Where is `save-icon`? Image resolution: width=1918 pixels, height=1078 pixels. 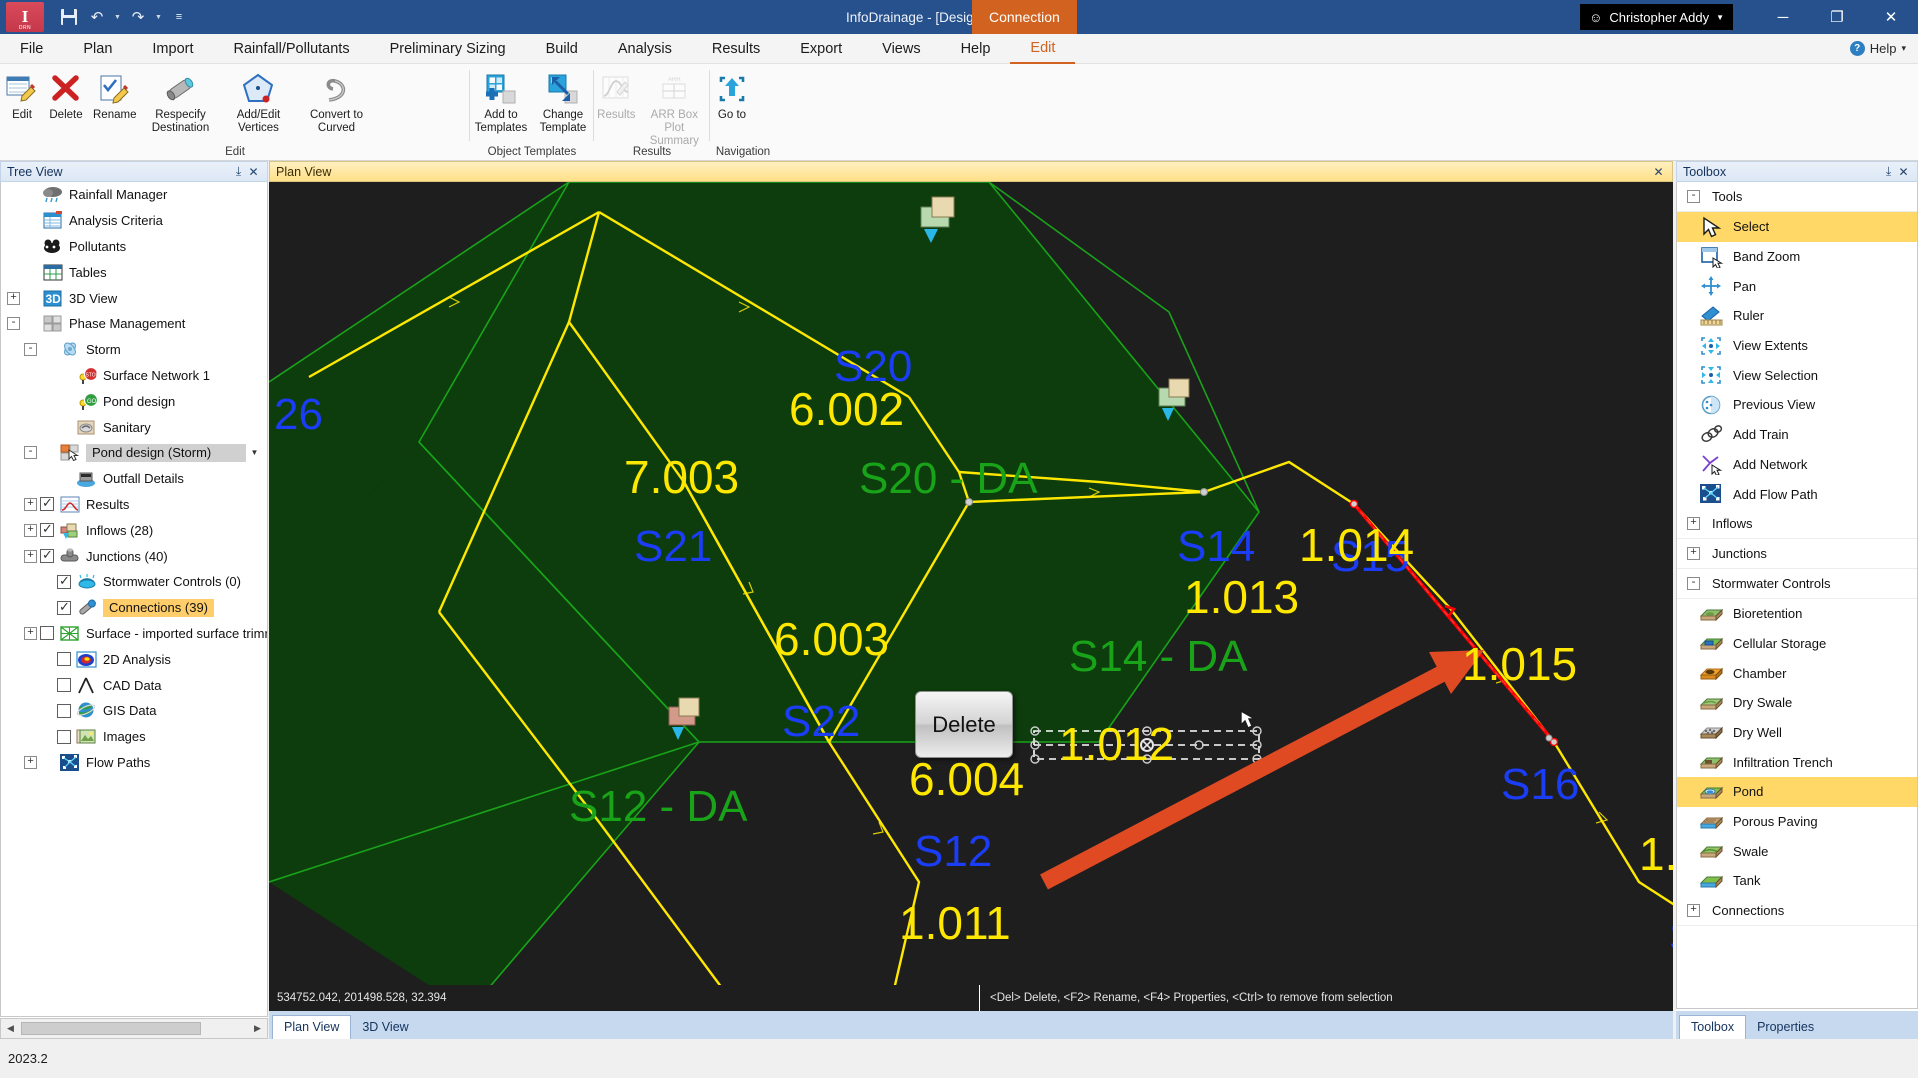 save-icon is located at coordinates (69, 17).